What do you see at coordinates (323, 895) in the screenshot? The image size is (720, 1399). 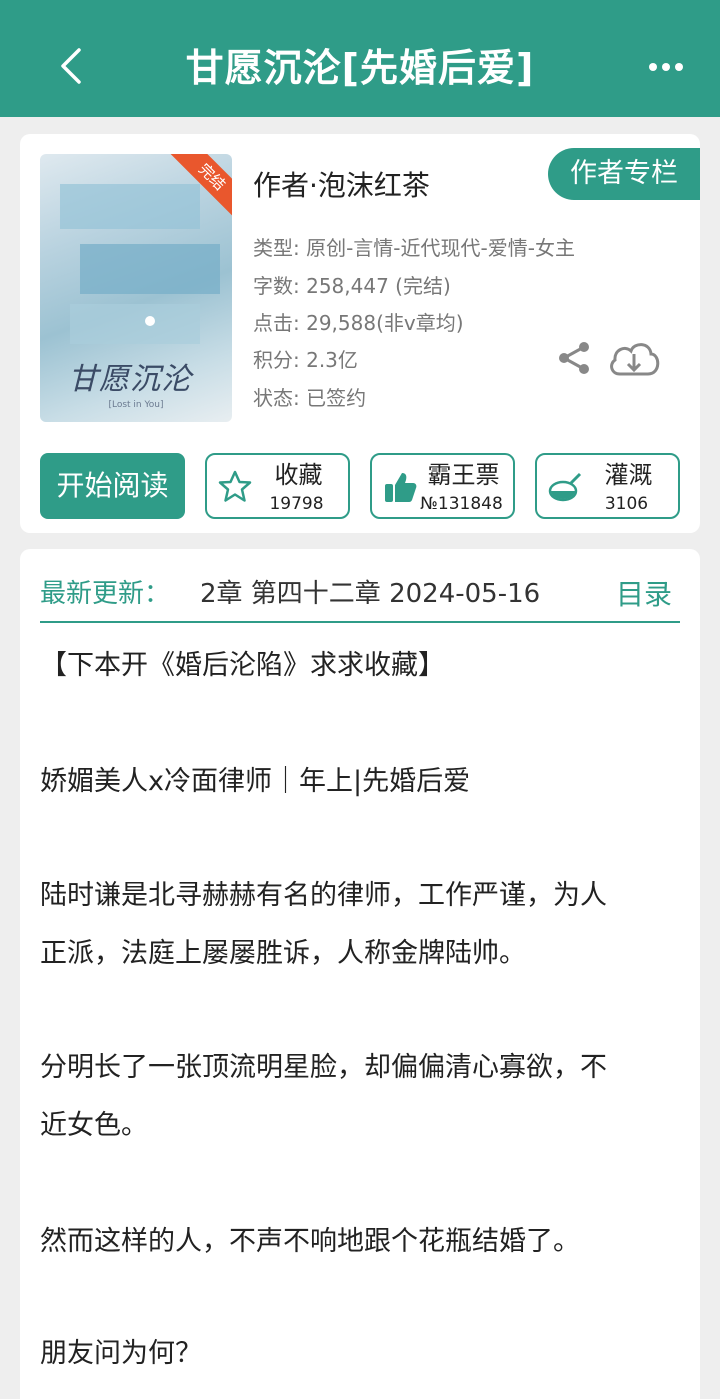 I see `description-line: 陆时谦是北寻赫赫有名的律师，工作严谨，为人` at bounding box center [323, 895].